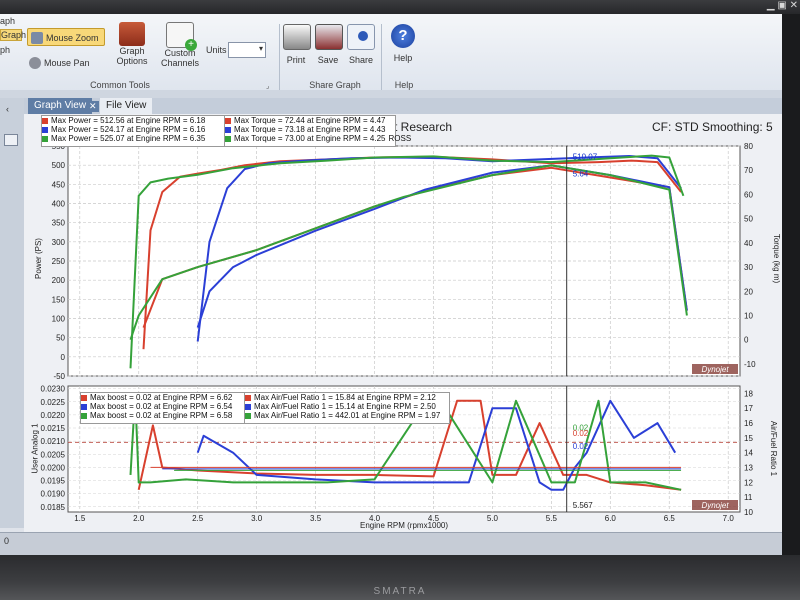 This screenshot has width=800, height=600. I want to click on help-button: ? Help, so click(403, 43).